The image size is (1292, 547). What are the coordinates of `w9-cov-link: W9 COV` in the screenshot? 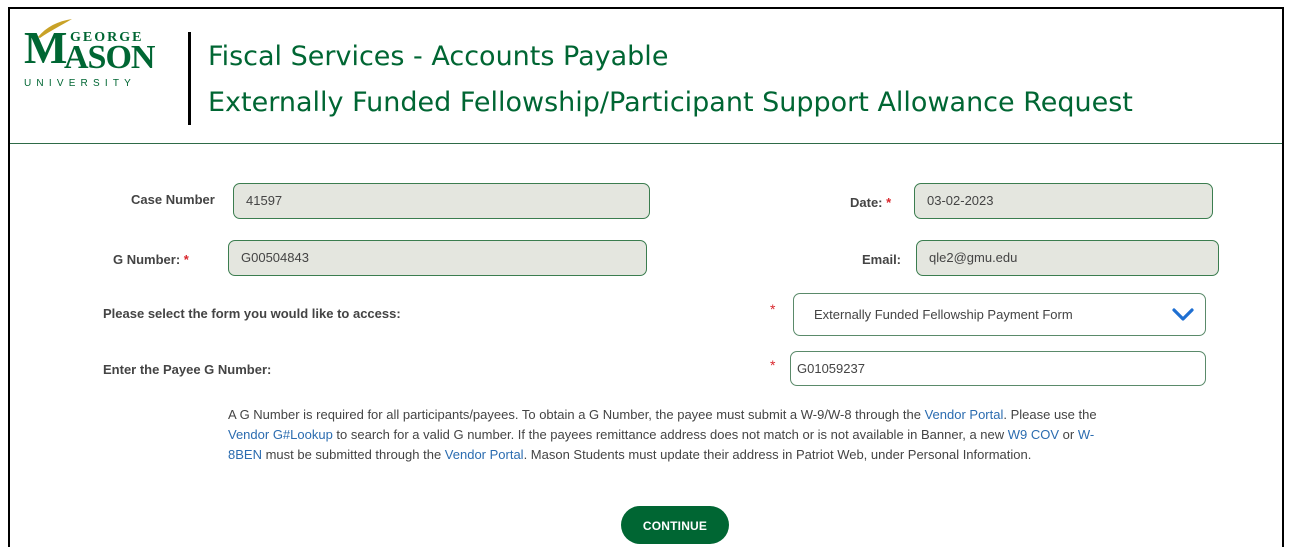 It's located at (1033, 434).